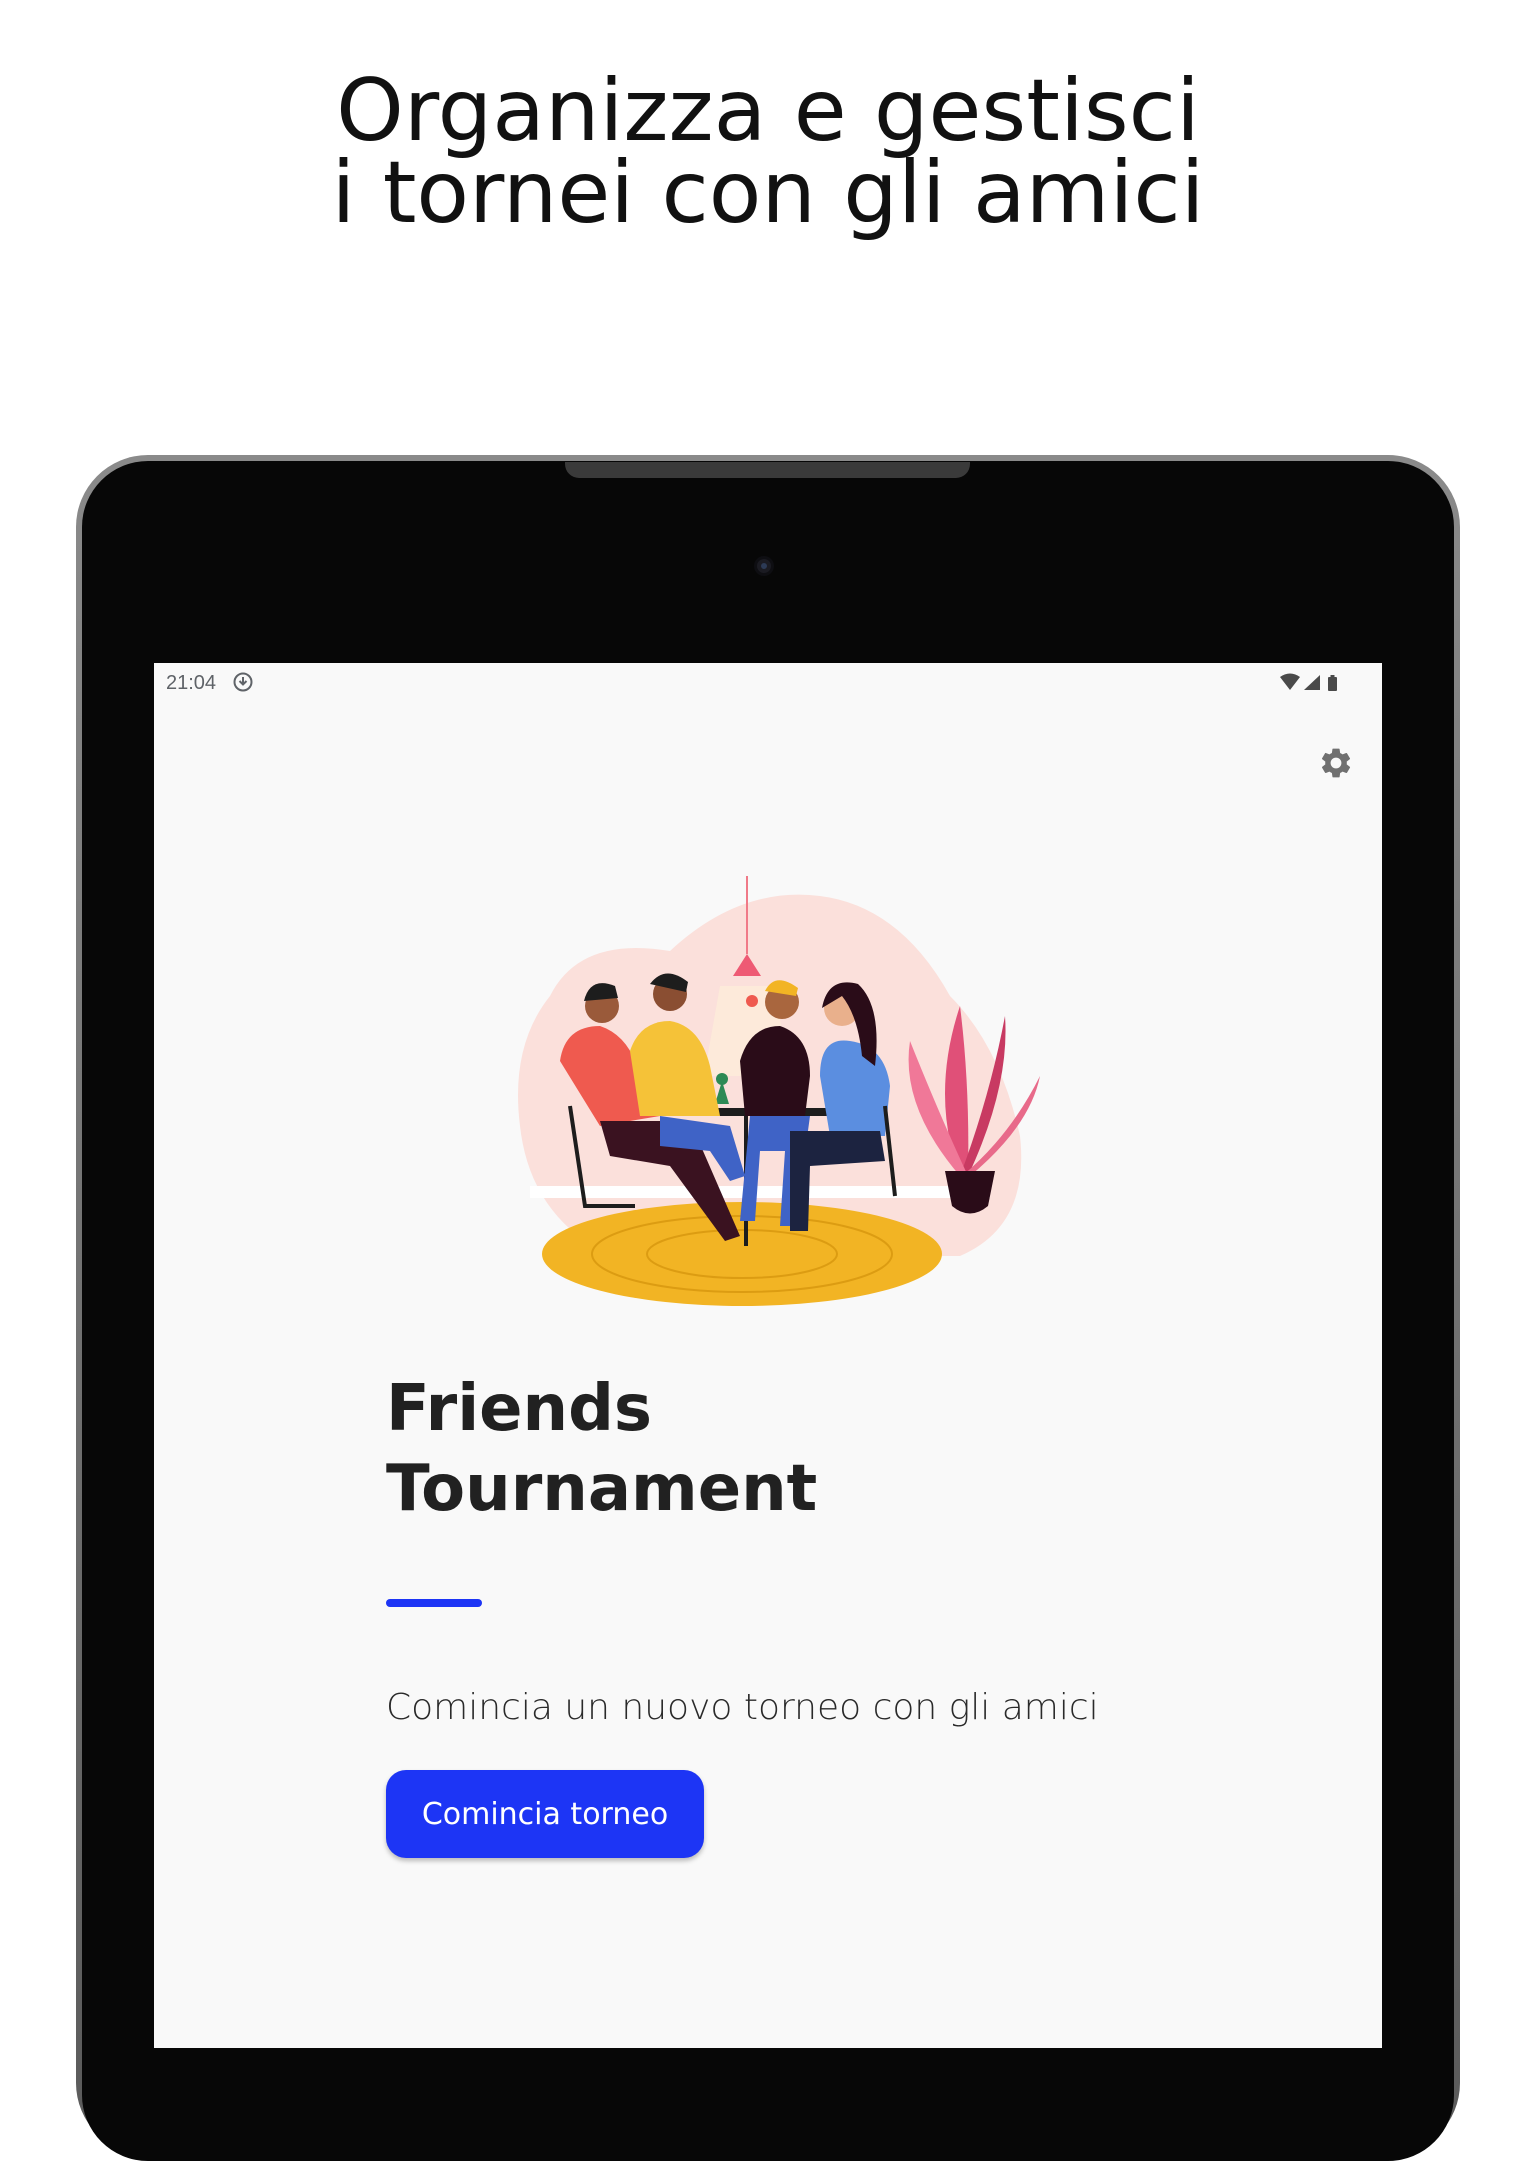 This screenshot has height=2161, width=1536. What do you see at coordinates (1312, 682) in the screenshot?
I see `cell-signal-icon` at bounding box center [1312, 682].